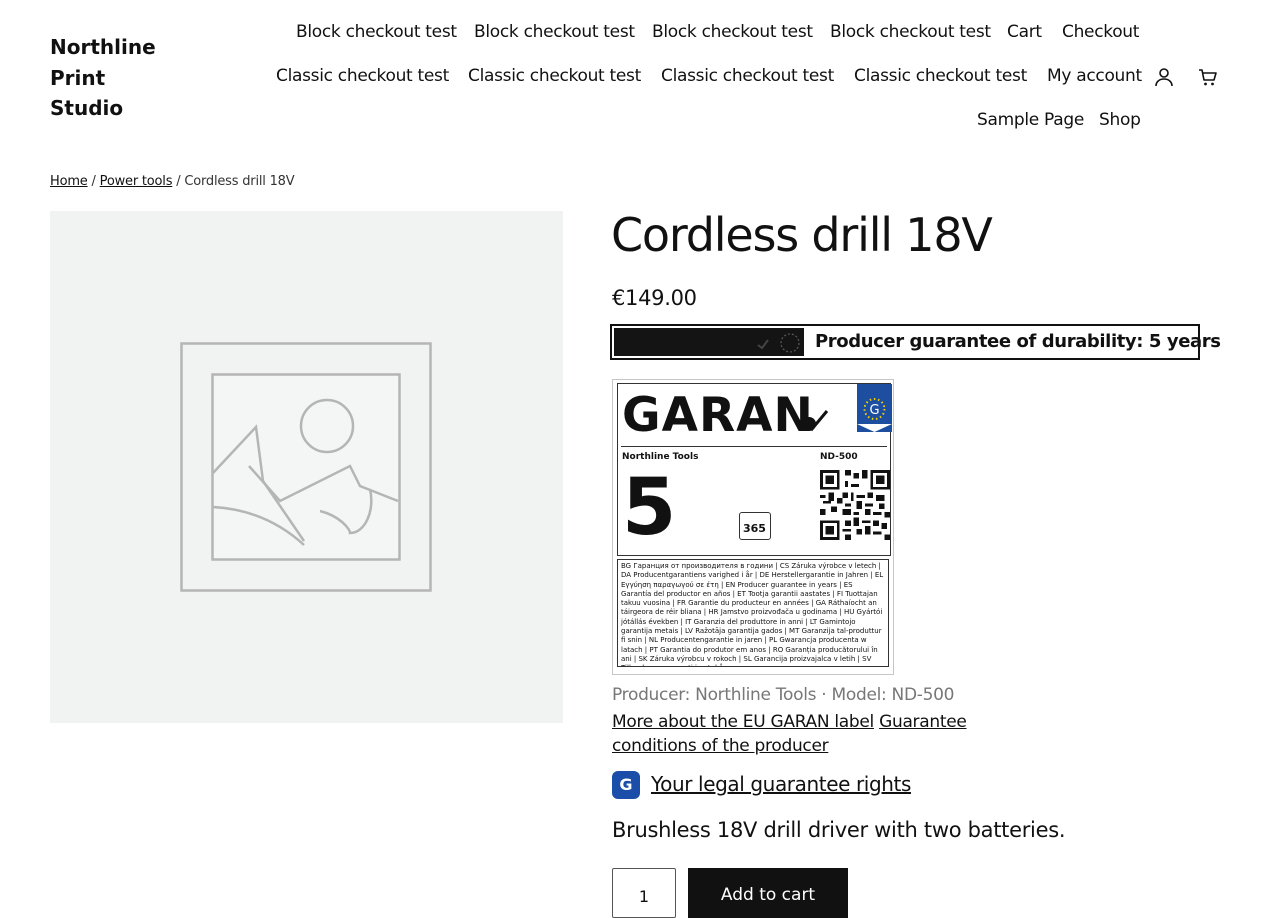  I want to click on nav-item-classic-checkout-3: Classic checkout test, so click(747, 76).